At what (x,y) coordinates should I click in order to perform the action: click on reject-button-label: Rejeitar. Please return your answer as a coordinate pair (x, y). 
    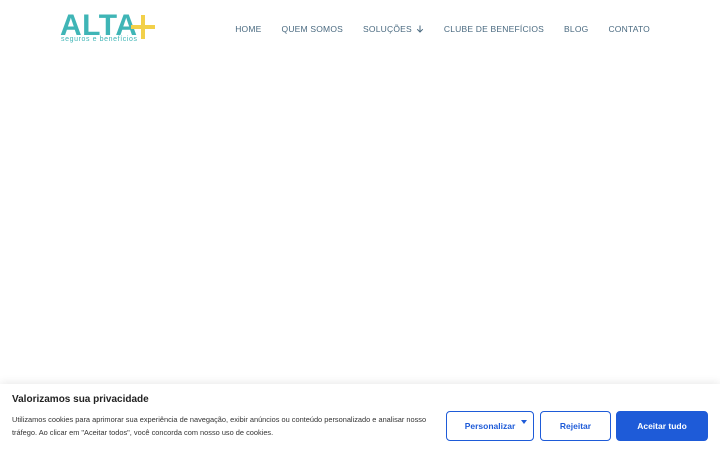
    Looking at the image, I should click on (575, 426).